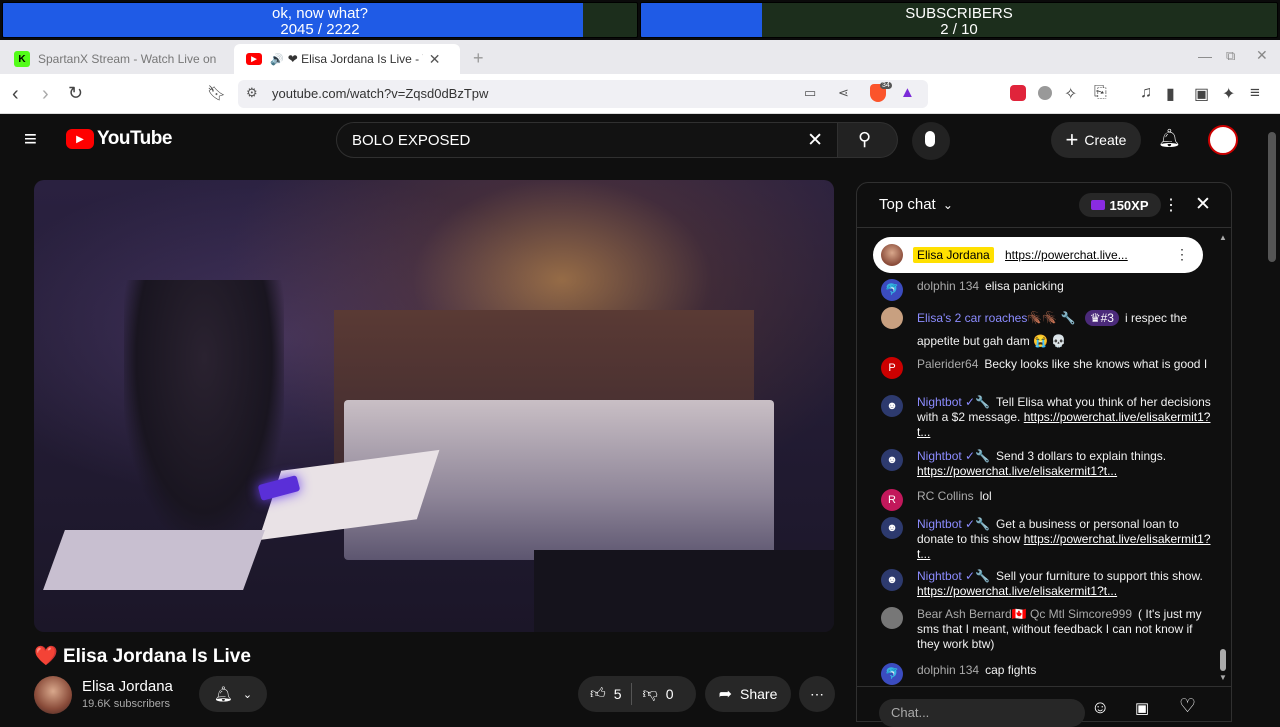 The width and height of the screenshot is (1280, 727). I want to click on scroll-thumb, so click(1223, 660).